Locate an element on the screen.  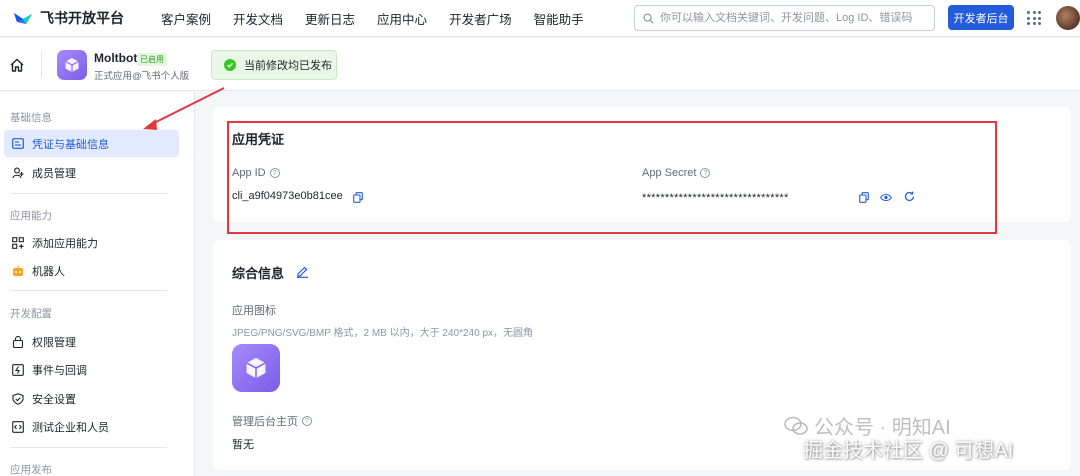
check-circle-icon is located at coordinates (230, 65).